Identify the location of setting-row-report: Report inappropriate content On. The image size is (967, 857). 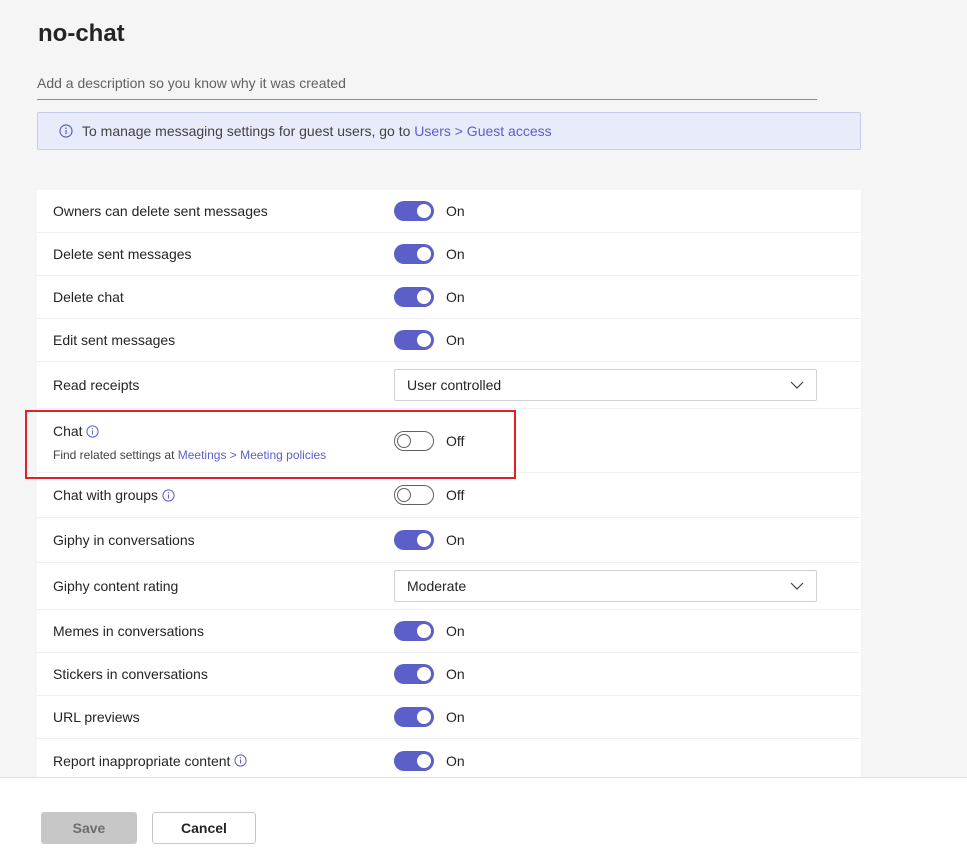
(449, 758).